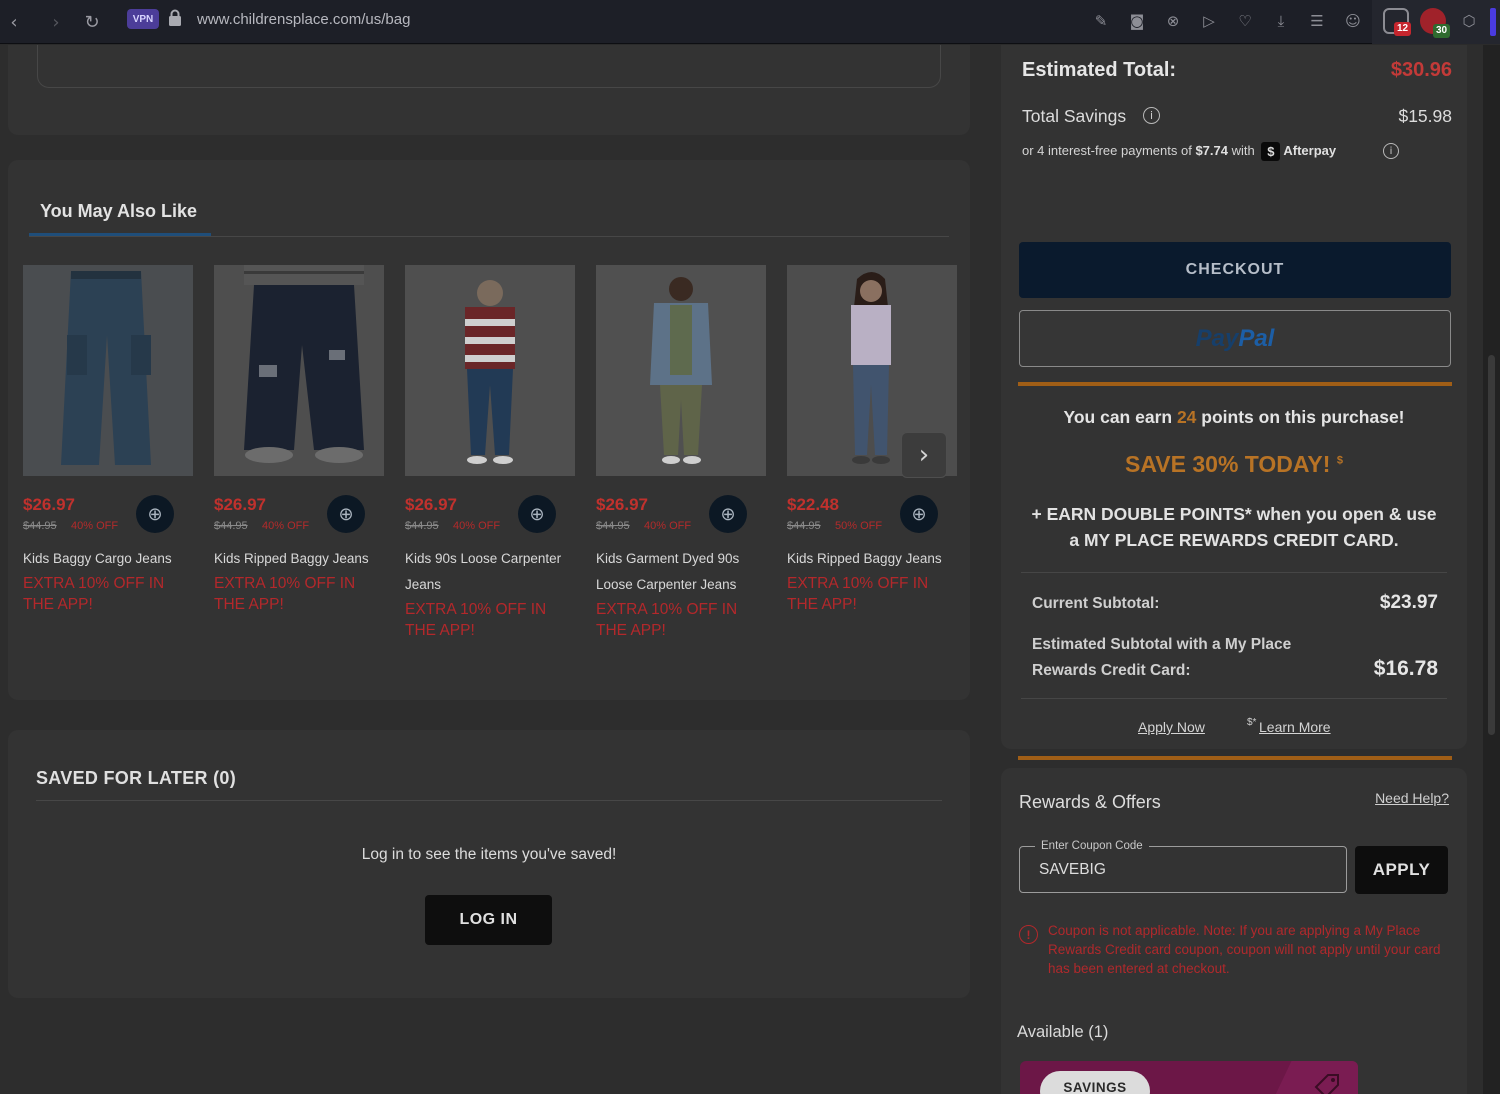 The image size is (1500, 1094). Describe the element at coordinates (1096, 603) in the screenshot. I see `current-subtotal-label: Current Subtotal:` at that location.